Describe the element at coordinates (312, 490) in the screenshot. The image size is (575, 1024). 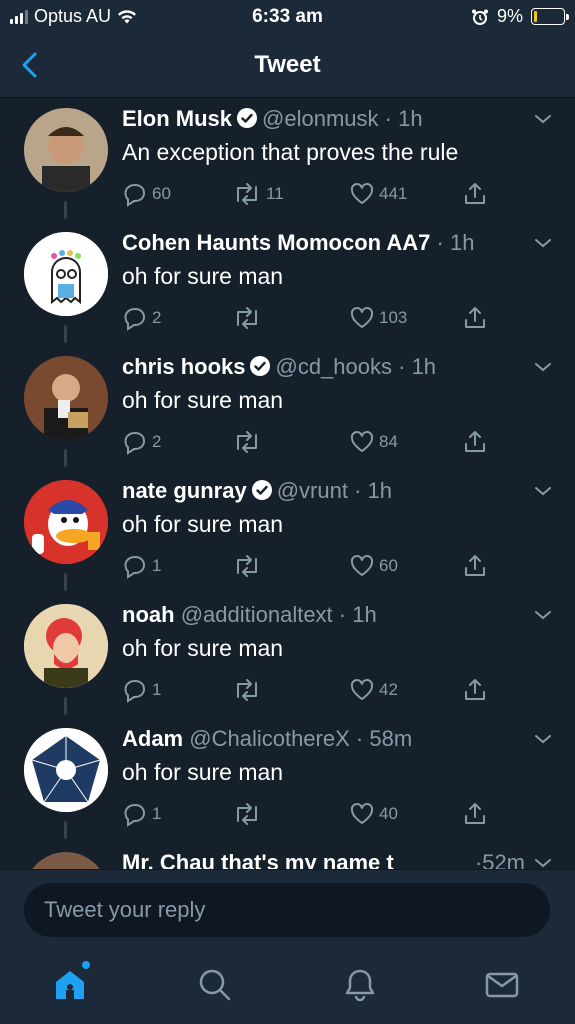
I see `author-handle: @vrunt` at that location.